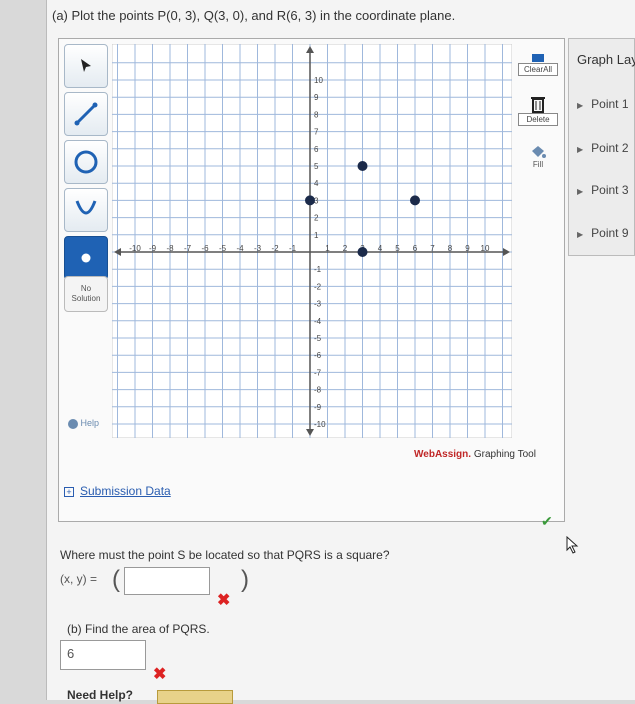 This screenshot has height=704, width=635. Describe the element at coordinates (415, 248) in the screenshot. I see `x-tick-label: 6` at that location.